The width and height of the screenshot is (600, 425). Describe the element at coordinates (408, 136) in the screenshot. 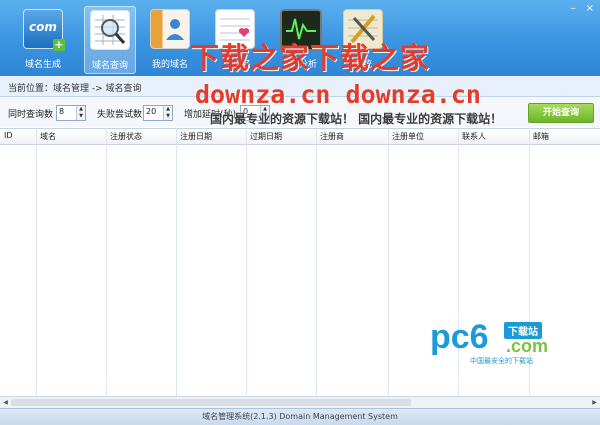

I see `column-header: 注册单位` at that location.